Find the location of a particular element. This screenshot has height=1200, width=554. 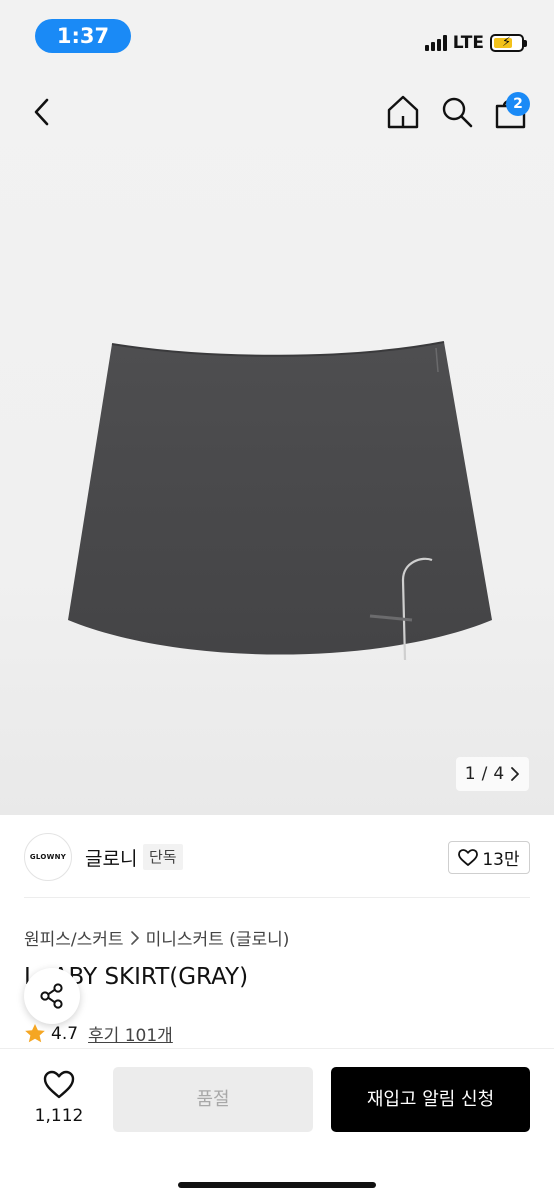

share-icon is located at coordinates (51, 996).